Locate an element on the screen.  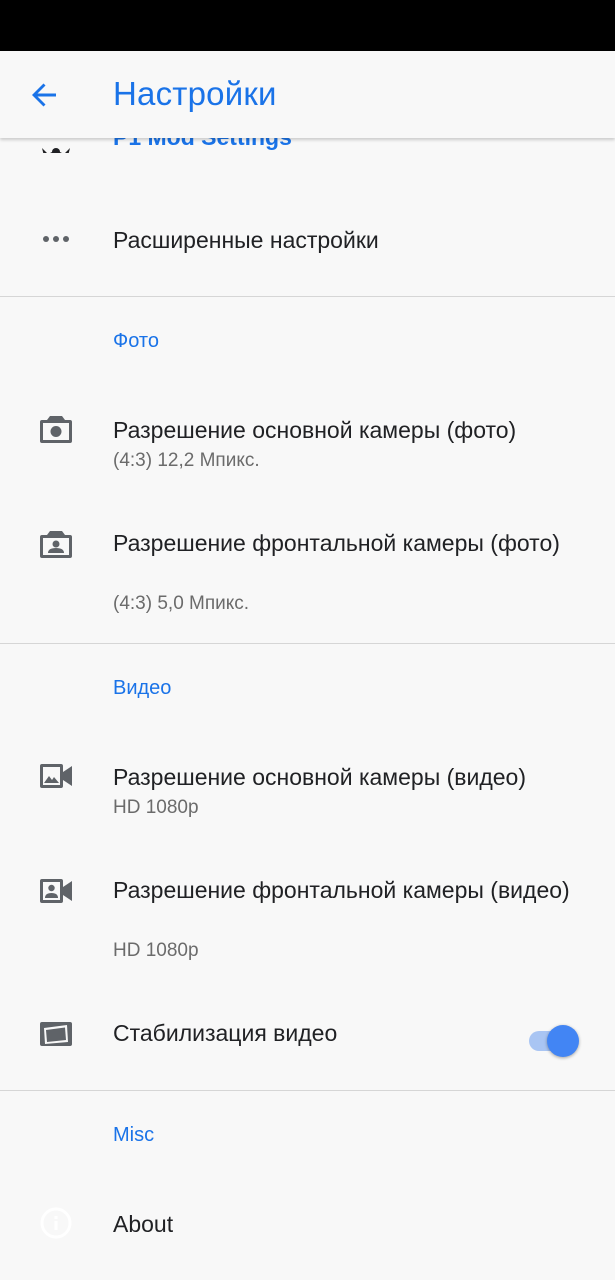
video-stabilization-title: Стабилизация видео is located at coordinates (225, 1033).